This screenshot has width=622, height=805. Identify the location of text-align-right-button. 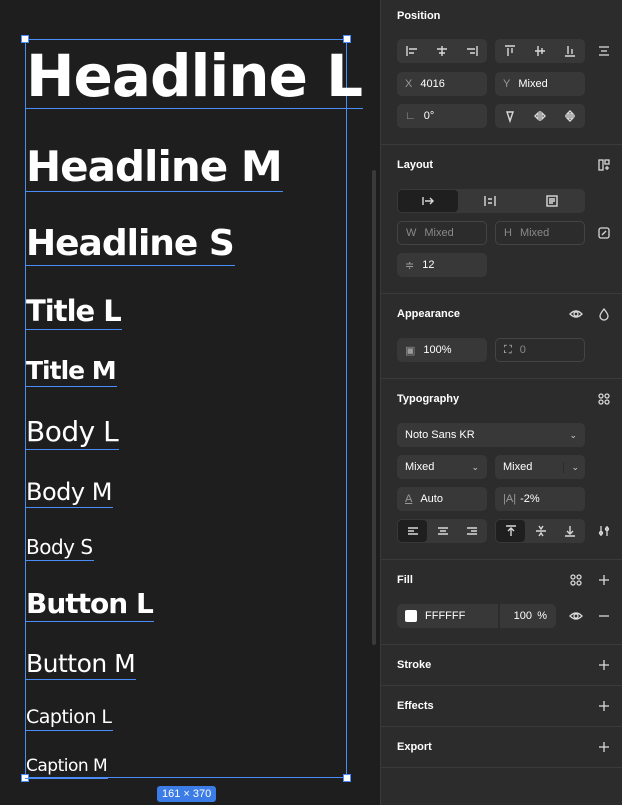
(472, 531).